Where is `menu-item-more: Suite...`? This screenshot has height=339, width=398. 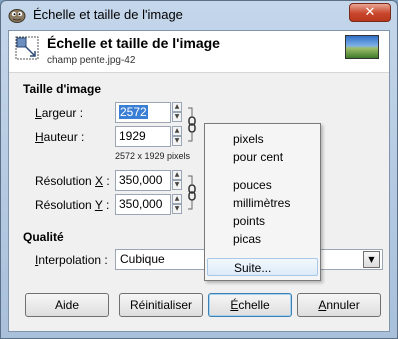 menu-item-more: Suite... is located at coordinates (262, 267).